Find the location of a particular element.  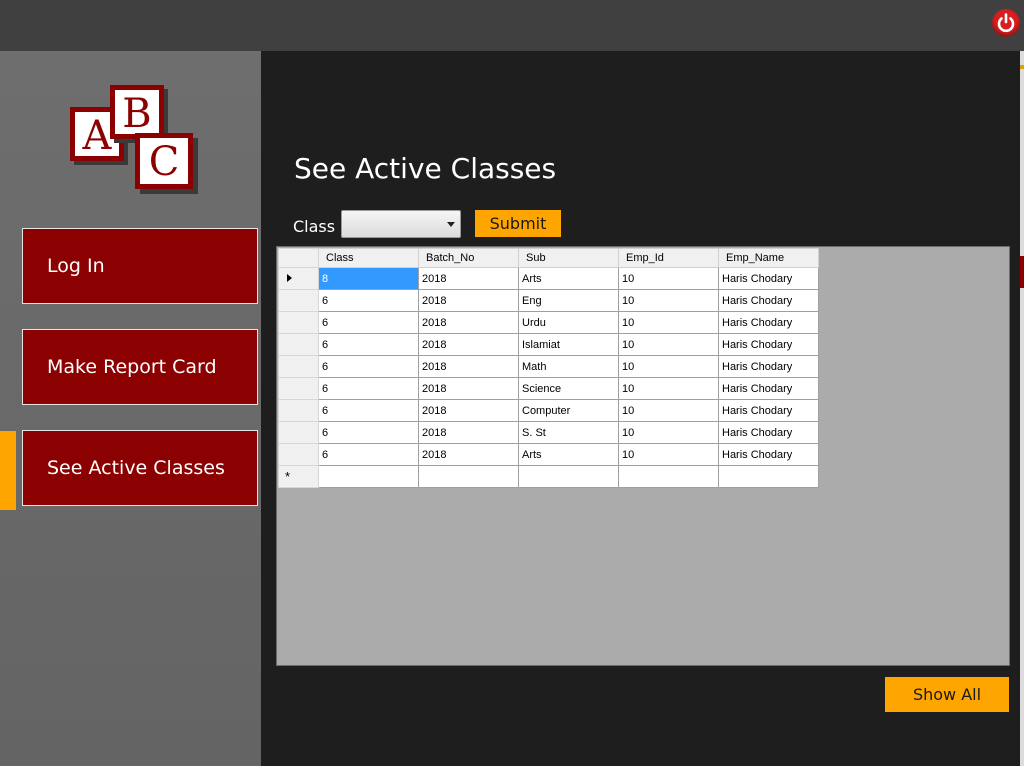

make-report-card-button: Make Report Card is located at coordinates (140, 367).